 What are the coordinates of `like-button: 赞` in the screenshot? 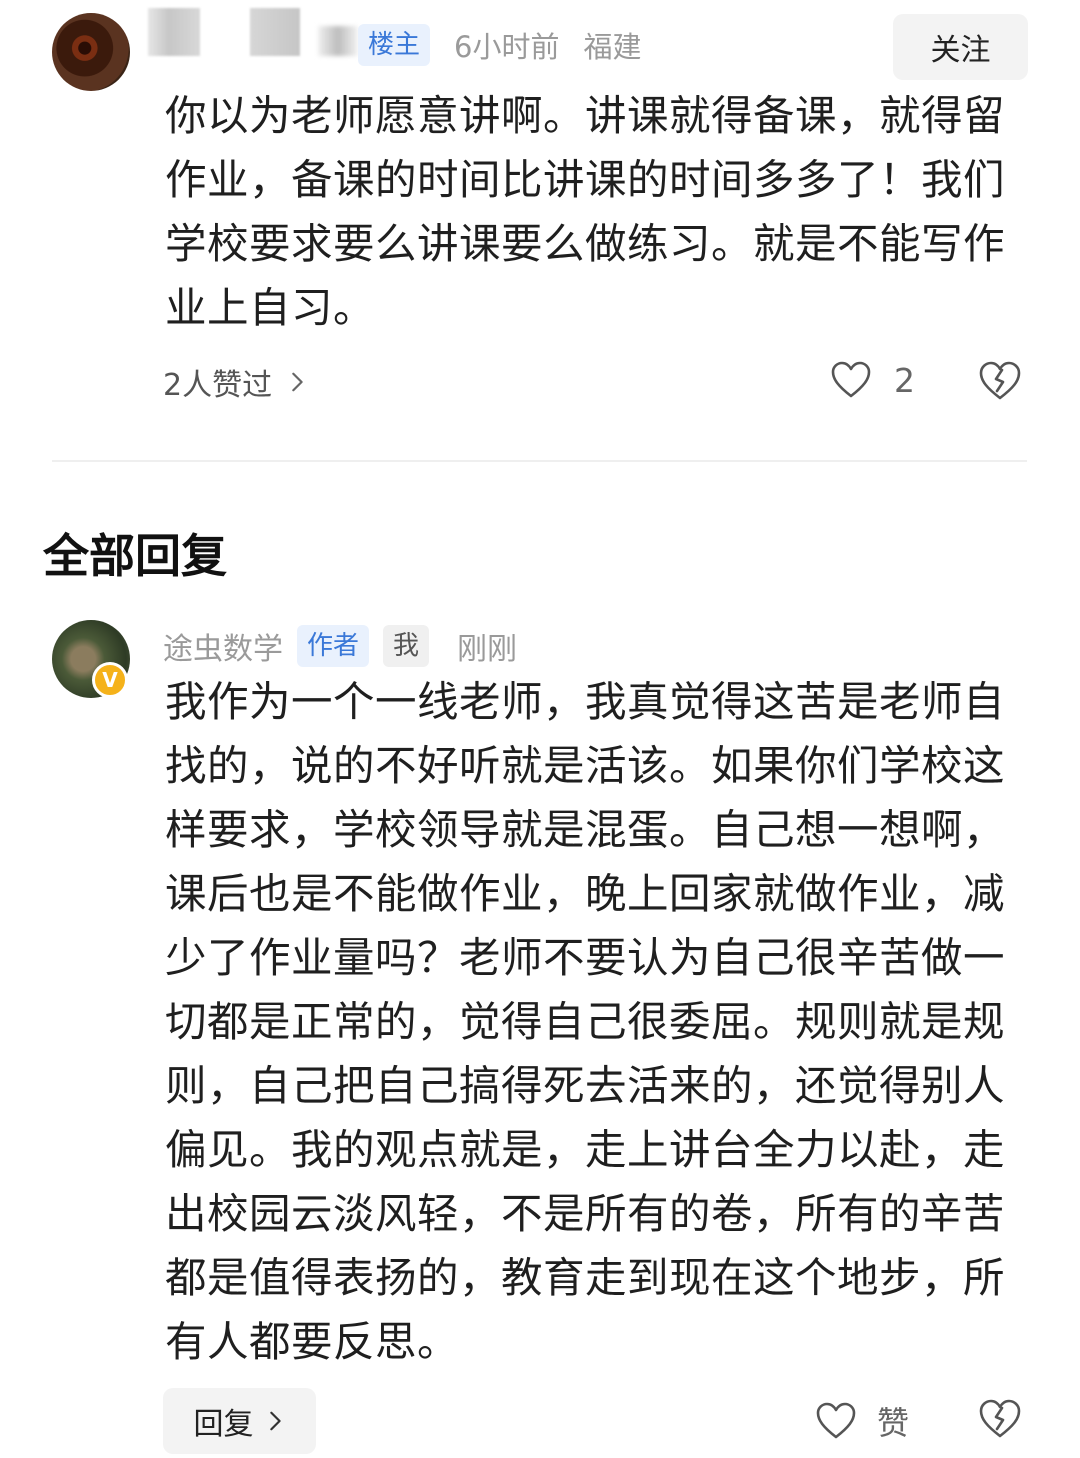 It's located at (862, 1421).